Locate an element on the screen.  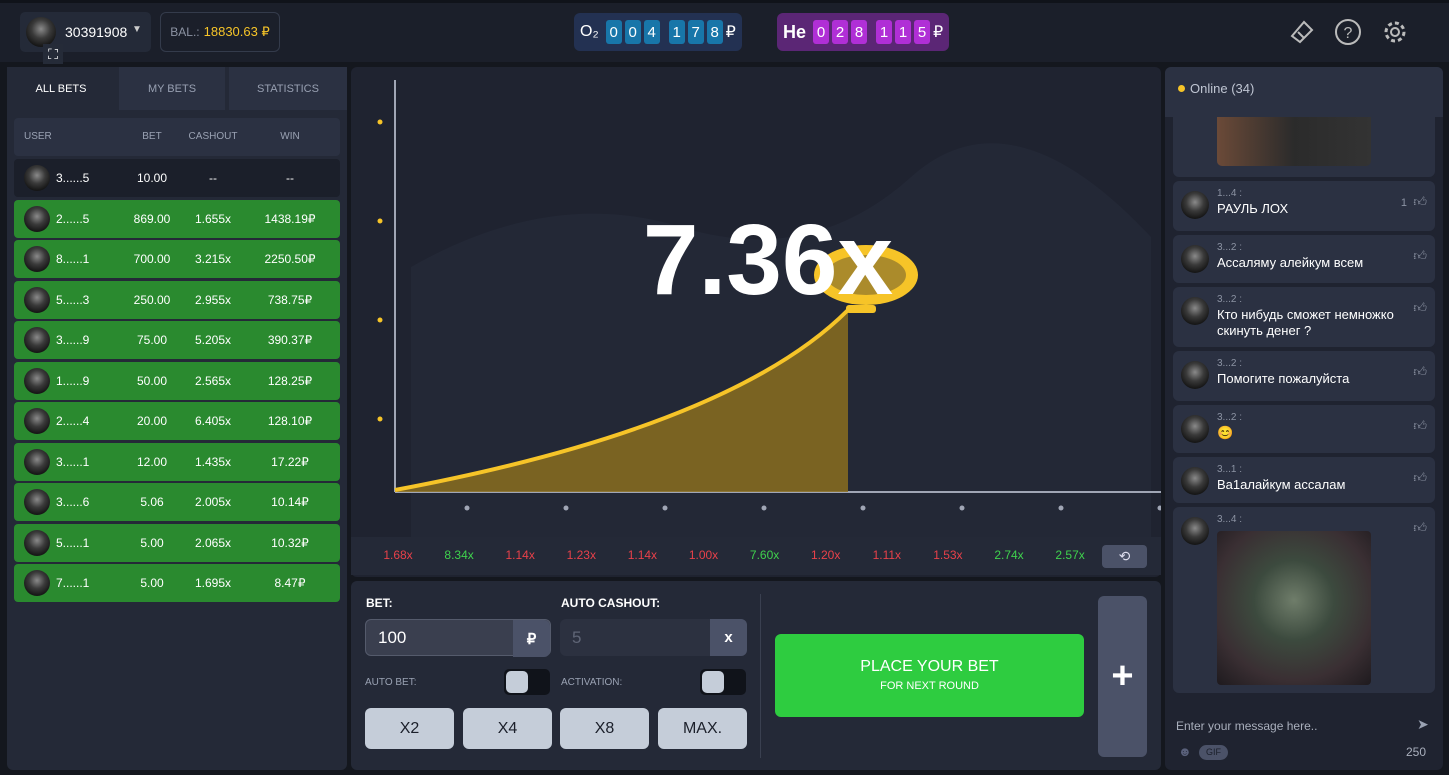
like-count: 1 is located at coordinates (1403, 203).